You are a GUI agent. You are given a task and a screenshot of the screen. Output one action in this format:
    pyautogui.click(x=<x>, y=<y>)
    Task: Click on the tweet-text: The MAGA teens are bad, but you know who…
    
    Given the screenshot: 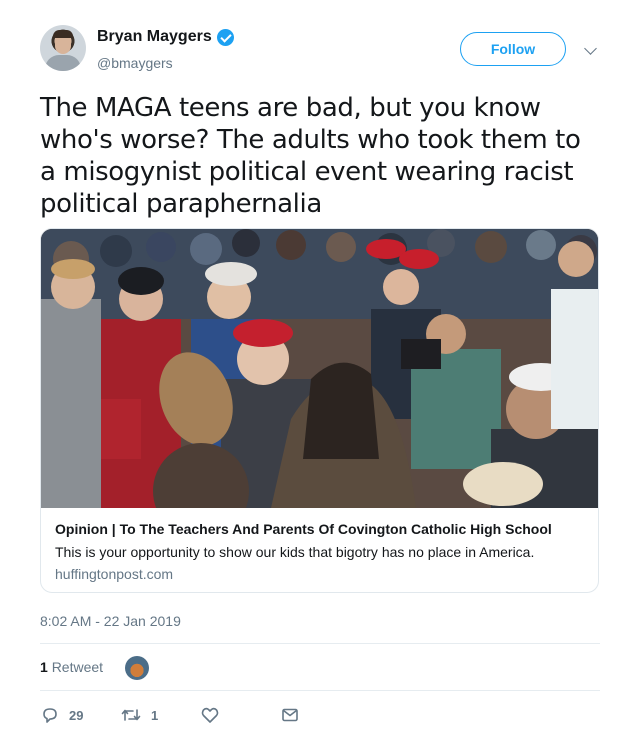 What is the action you would take?
    pyautogui.click(x=310, y=156)
    